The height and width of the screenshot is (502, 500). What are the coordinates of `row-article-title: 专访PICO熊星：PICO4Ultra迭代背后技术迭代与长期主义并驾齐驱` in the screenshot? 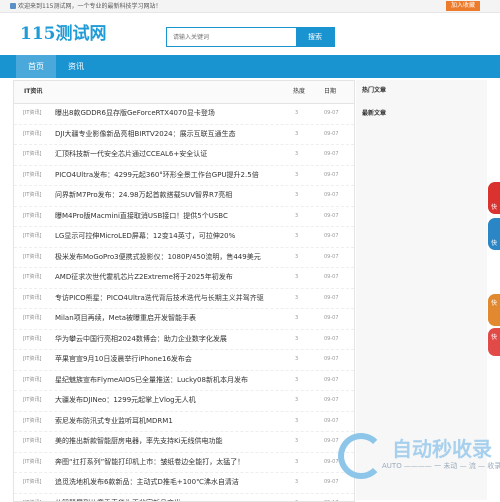 It's located at (159, 299).